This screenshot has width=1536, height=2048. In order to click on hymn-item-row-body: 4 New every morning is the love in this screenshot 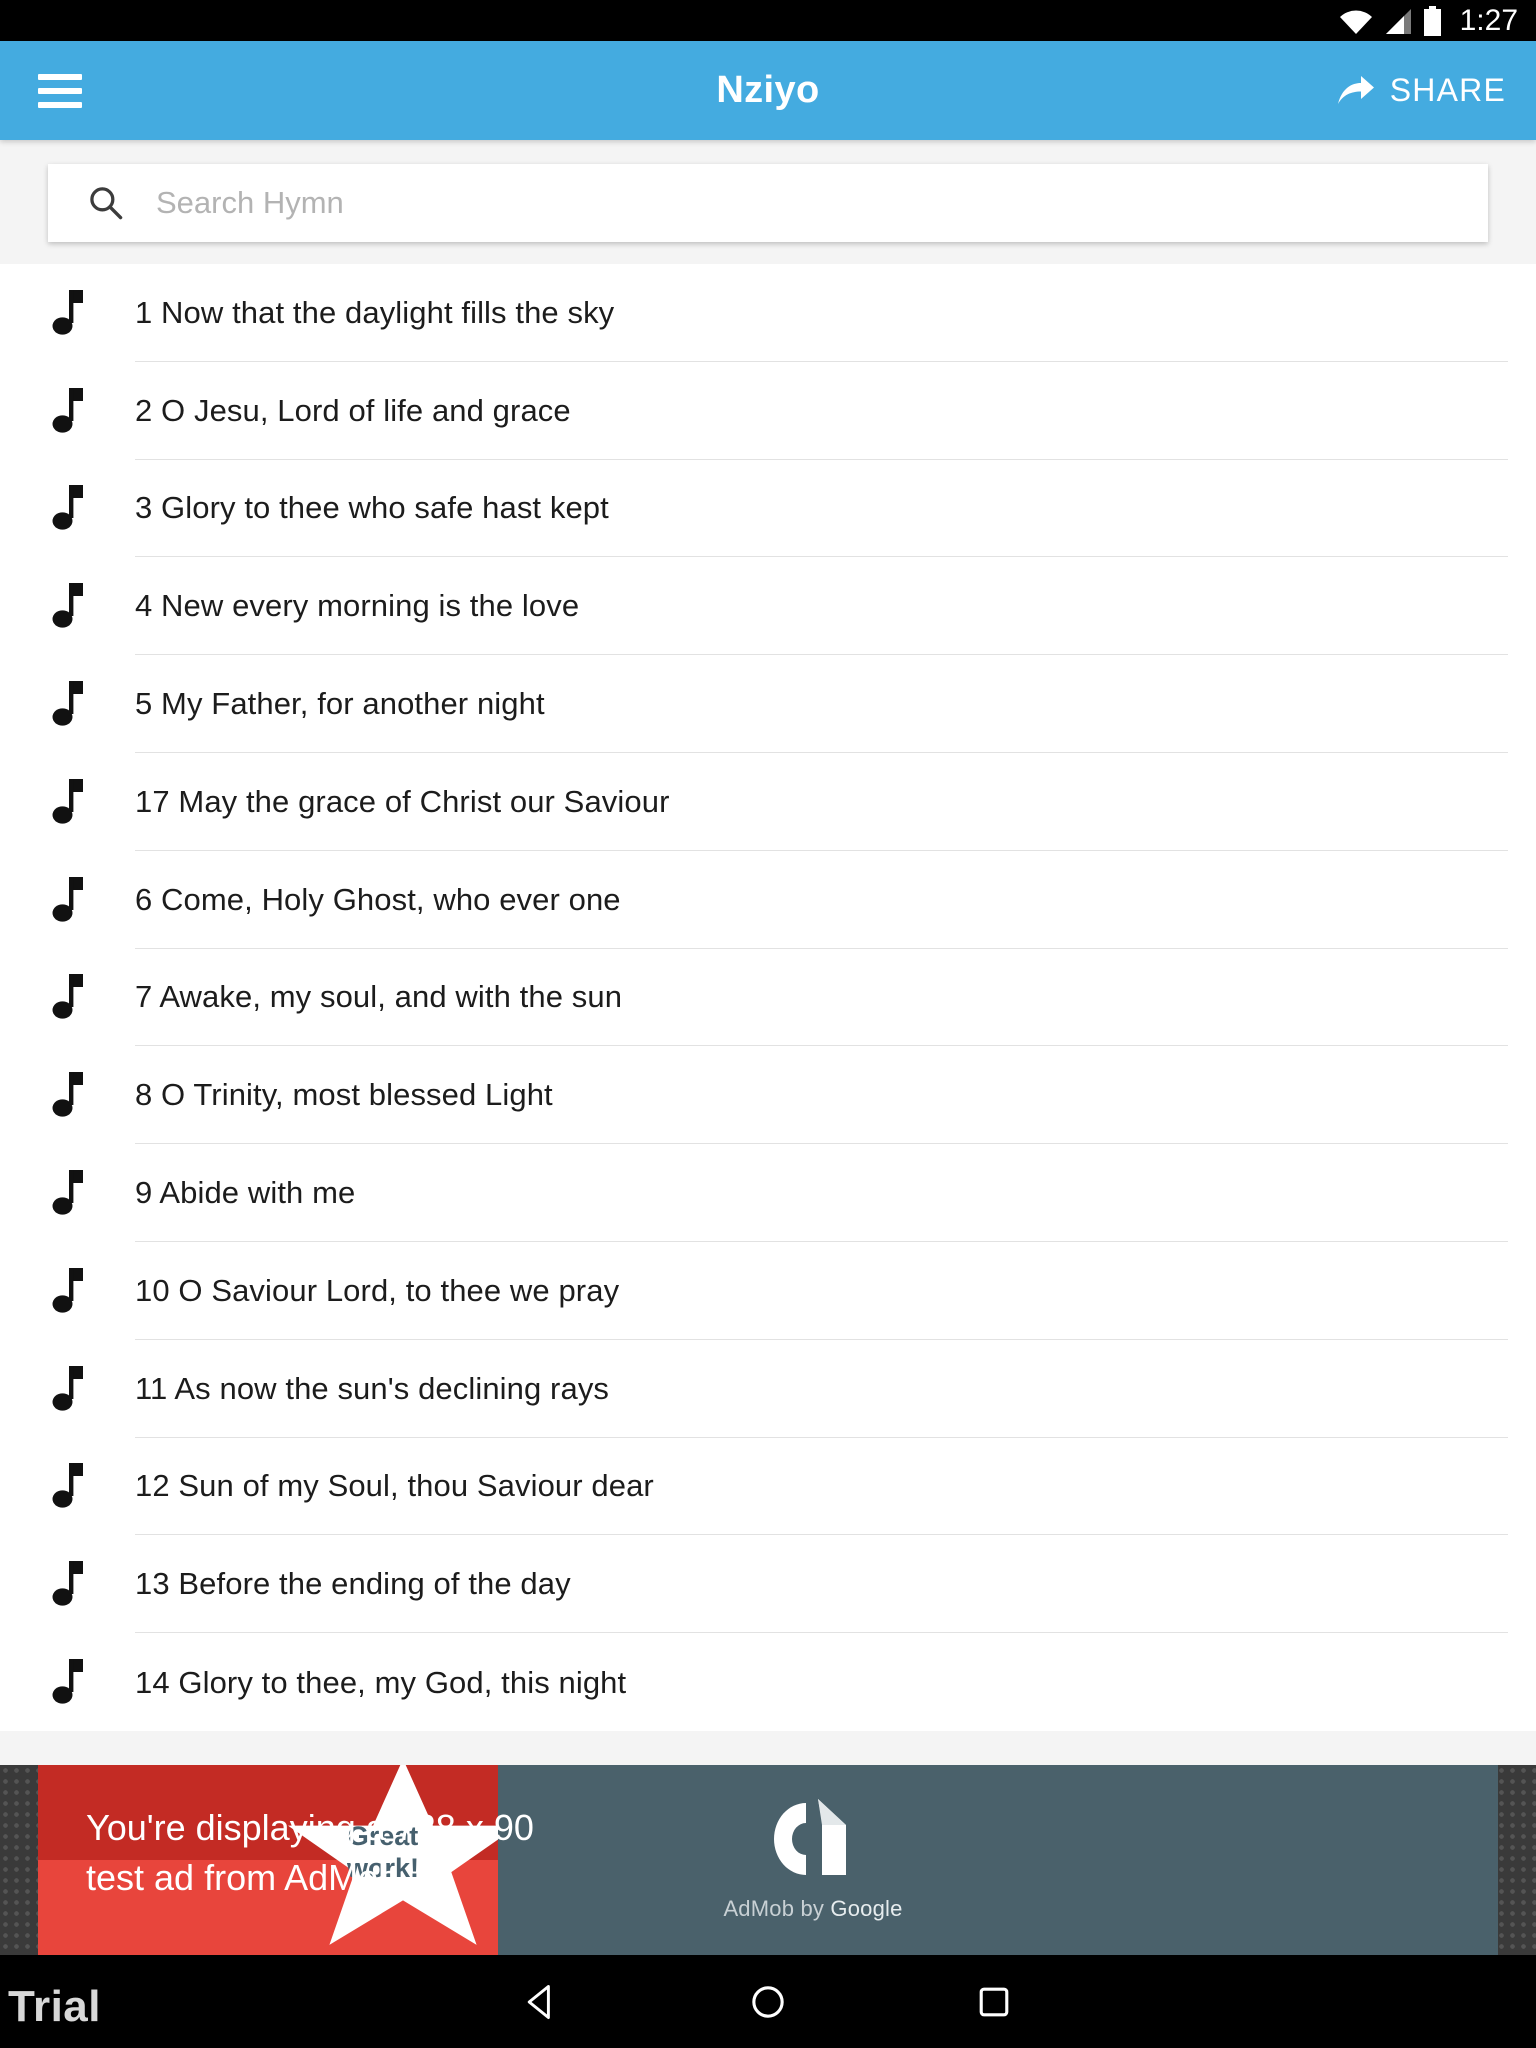, I will do `click(821, 606)`.